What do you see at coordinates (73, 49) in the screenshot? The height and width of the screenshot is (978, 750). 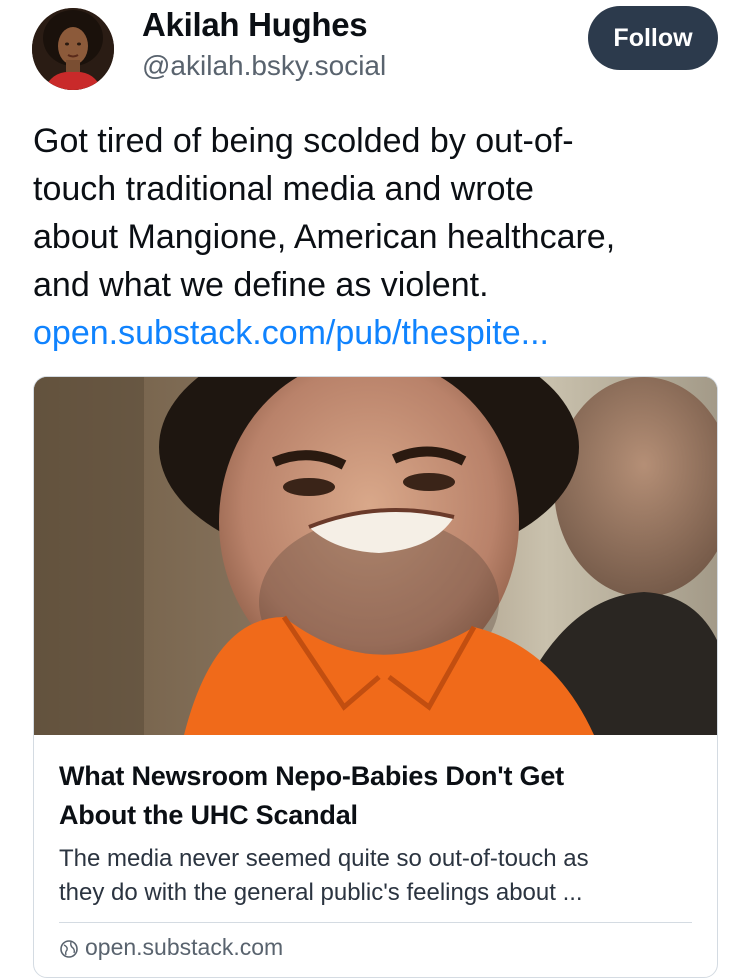 I see `author-avatar` at bounding box center [73, 49].